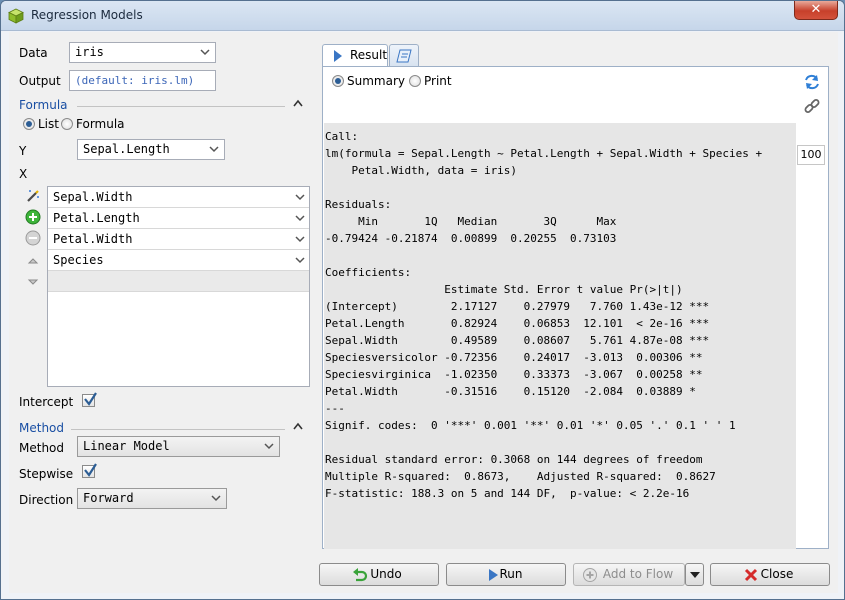 The width and height of the screenshot is (845, 600). I want to click on method-section-title: Method, so click(42, 428).